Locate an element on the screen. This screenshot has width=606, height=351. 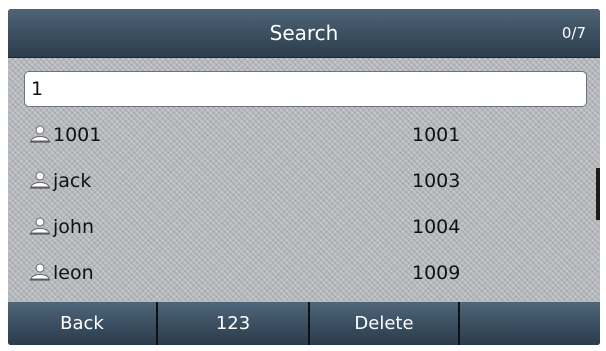
contact-number: 1003 is located at coordinates (436, 181).